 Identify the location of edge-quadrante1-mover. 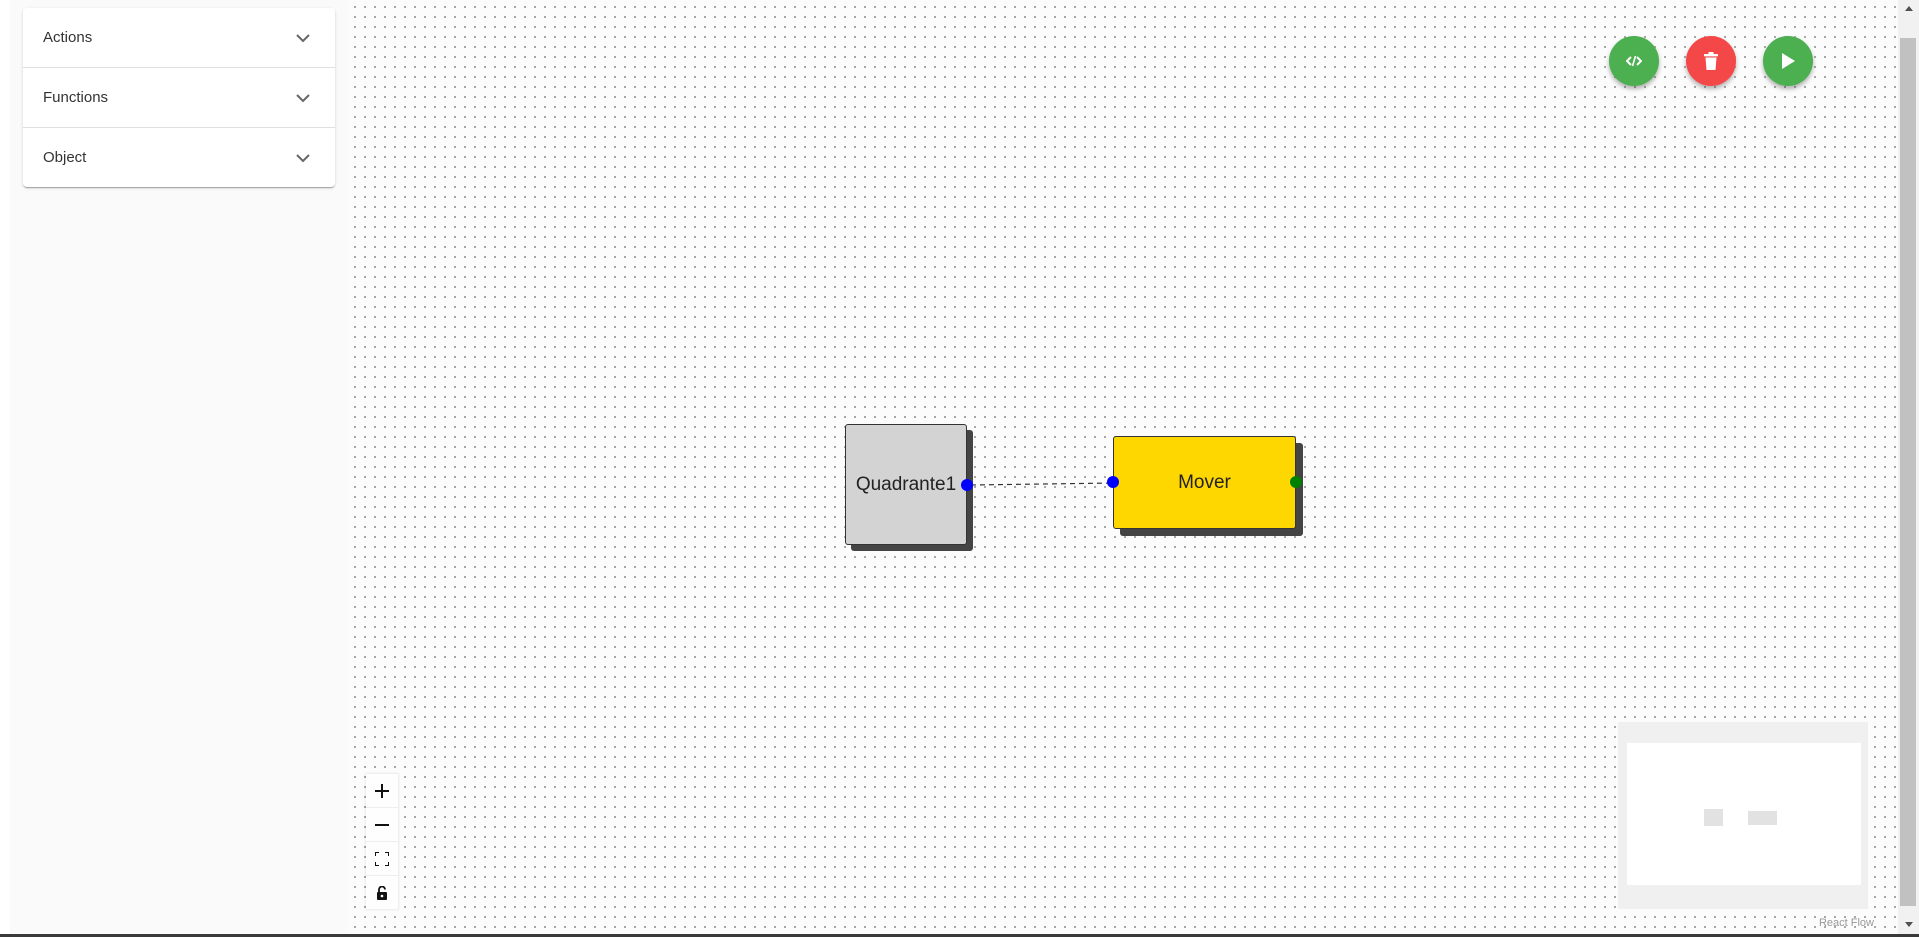
(1043, 484).